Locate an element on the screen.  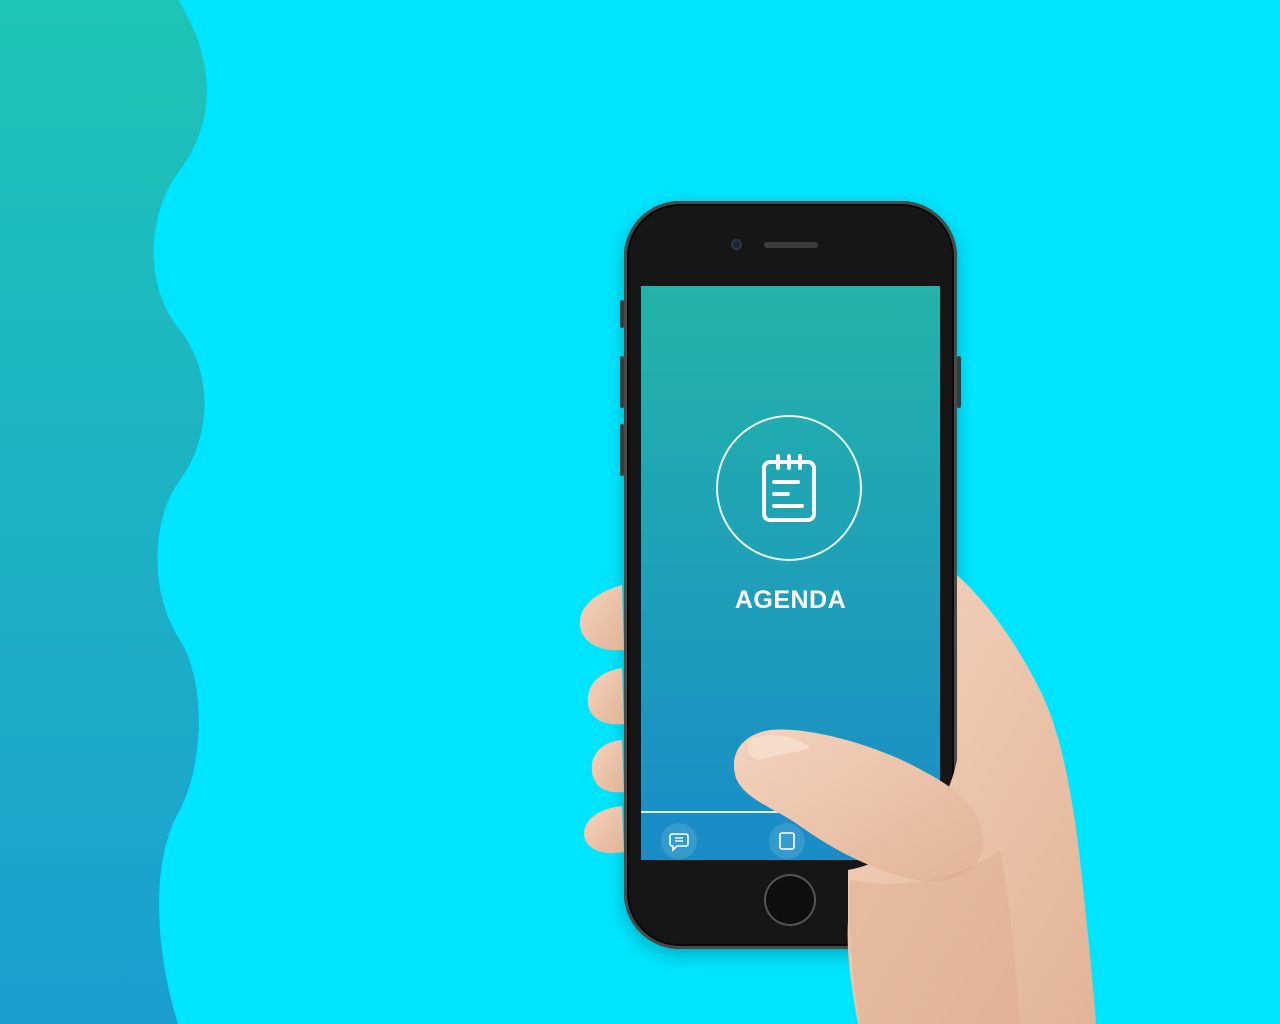
second-tab-button is located at coordinates (787, 841).